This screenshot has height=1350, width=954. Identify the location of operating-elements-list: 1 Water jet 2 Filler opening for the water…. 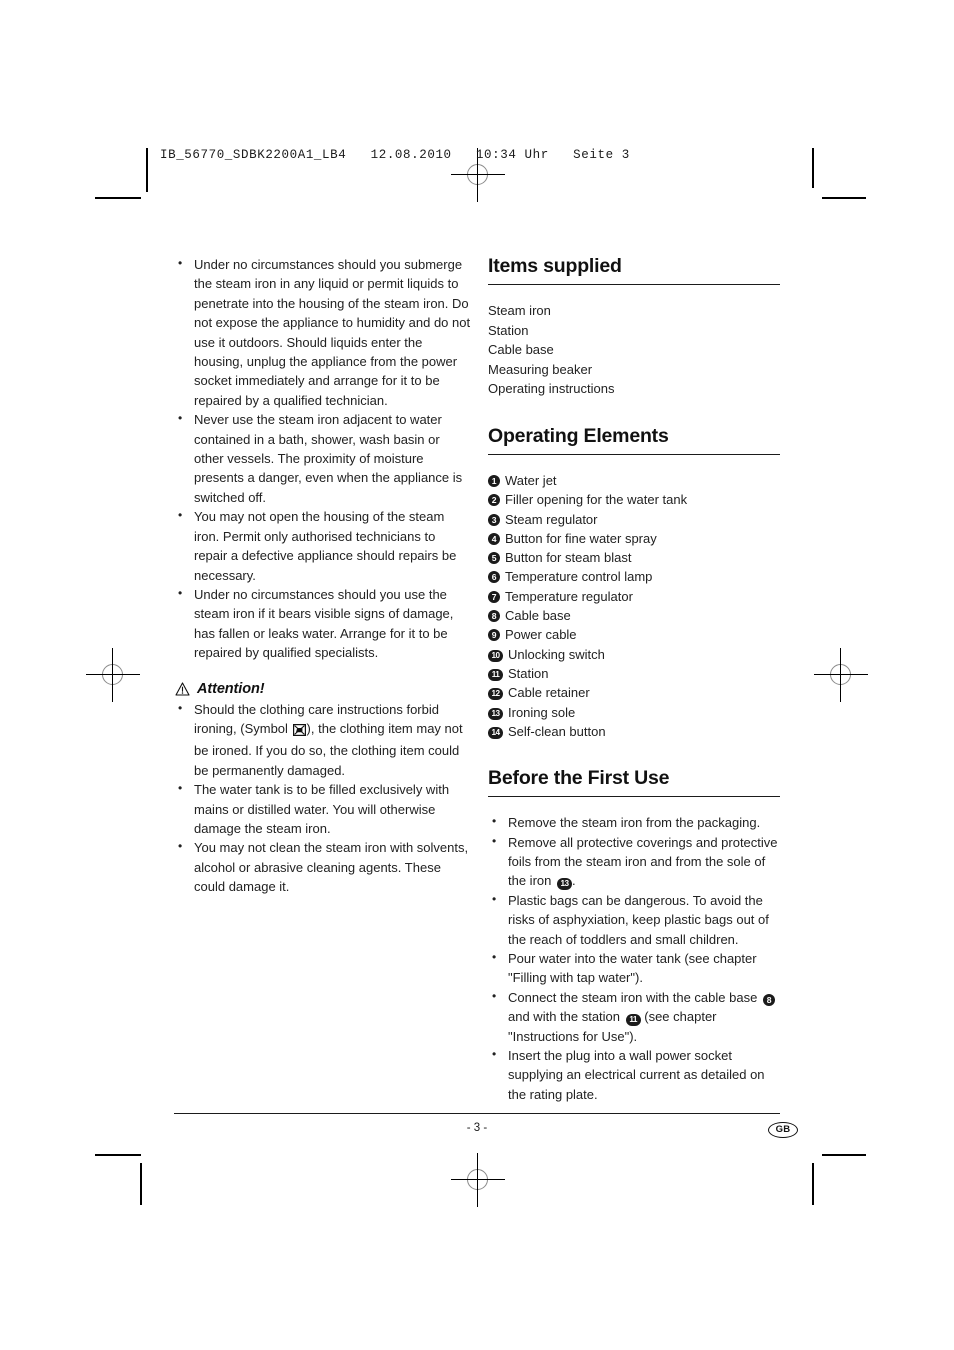
(634, 606).